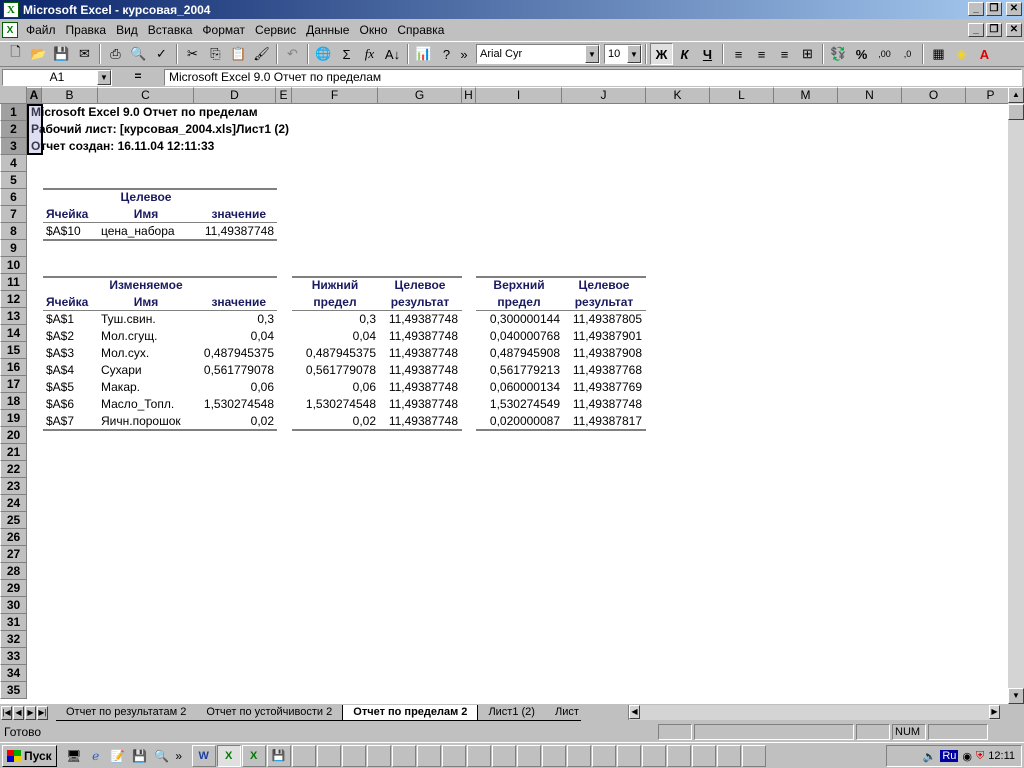  Describe the element at coordinates (13, 350) in the screenshot. I see `row-header-15: 15` at that location.